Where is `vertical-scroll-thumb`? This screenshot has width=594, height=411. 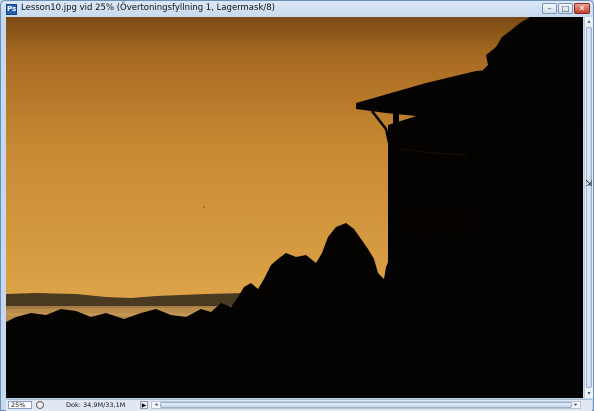
vertical-scroll-thumb is located at coordinates (589, 207).